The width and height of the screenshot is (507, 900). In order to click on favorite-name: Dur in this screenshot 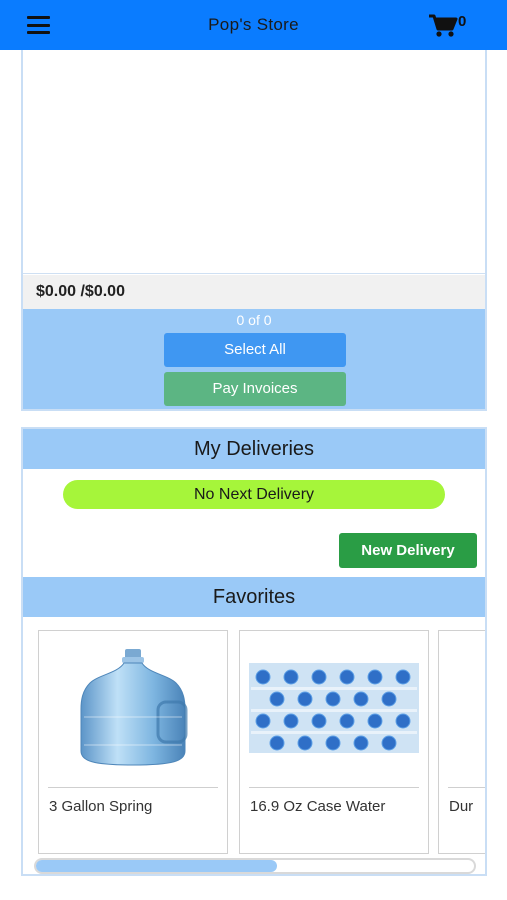, I will do `click(461, 806)`.